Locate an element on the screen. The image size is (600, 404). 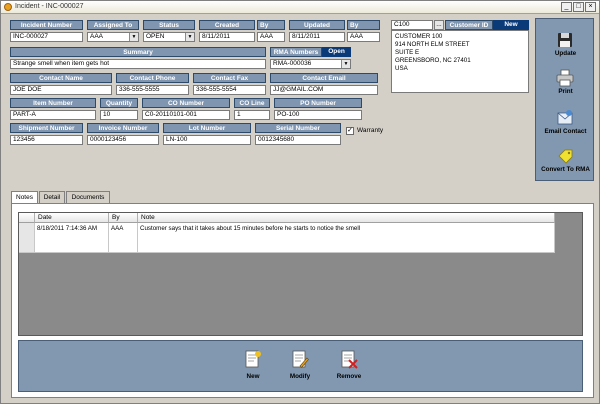
email-icon is located at coordinates (565, 117).